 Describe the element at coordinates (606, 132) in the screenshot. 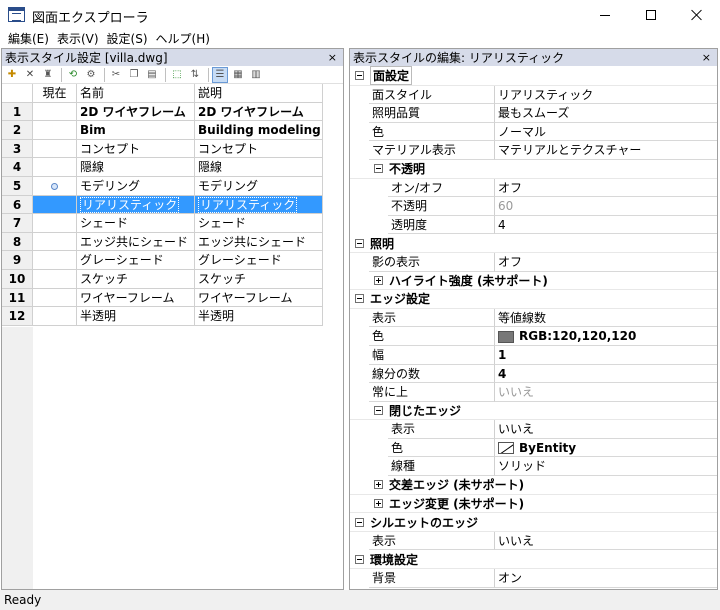

I see `property-value: ノーマル` at that location.